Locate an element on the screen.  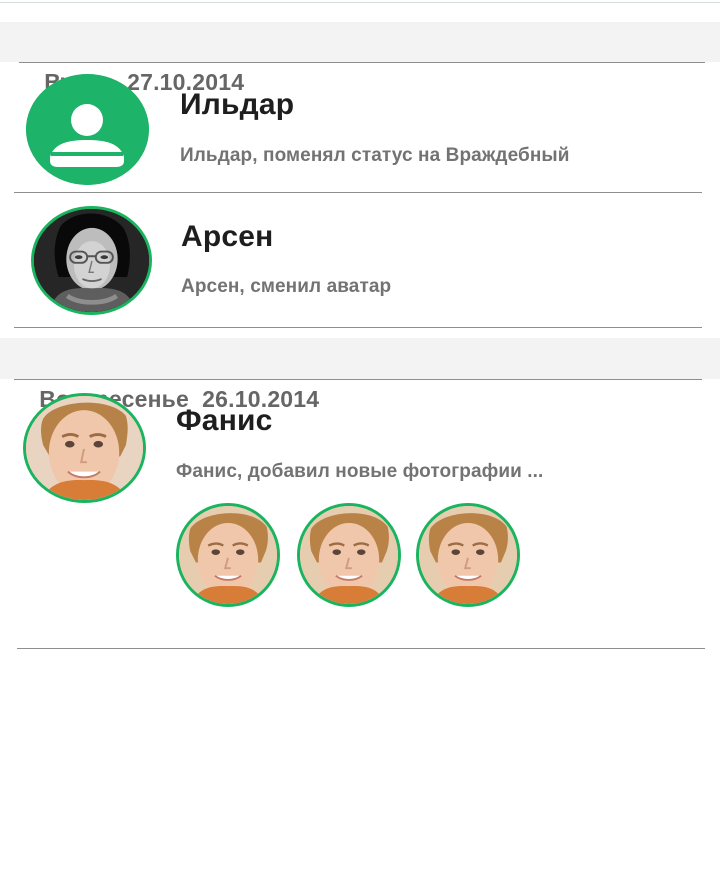
name-fanis: Фанис is located at coordinates (224, 420).